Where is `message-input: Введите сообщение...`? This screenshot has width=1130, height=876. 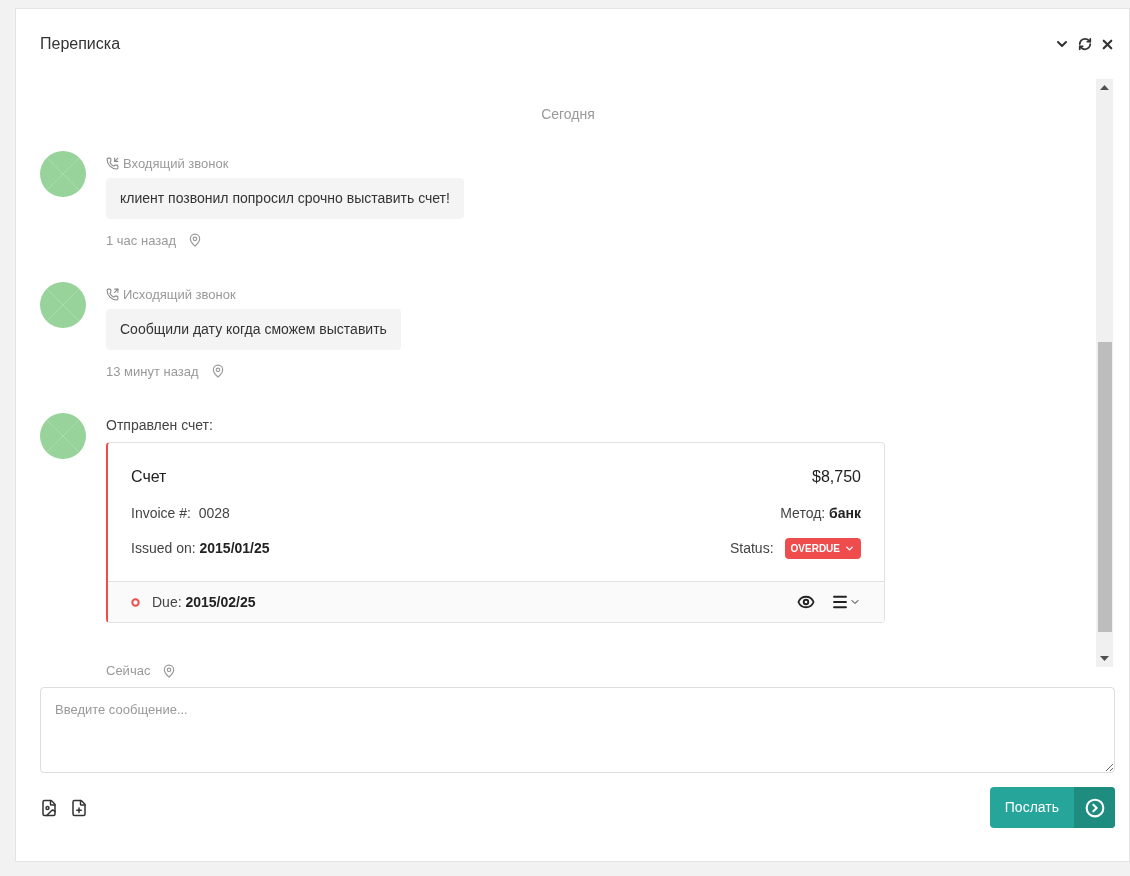 message-input: Введите сообщение... is located at coordinates (577, 730).